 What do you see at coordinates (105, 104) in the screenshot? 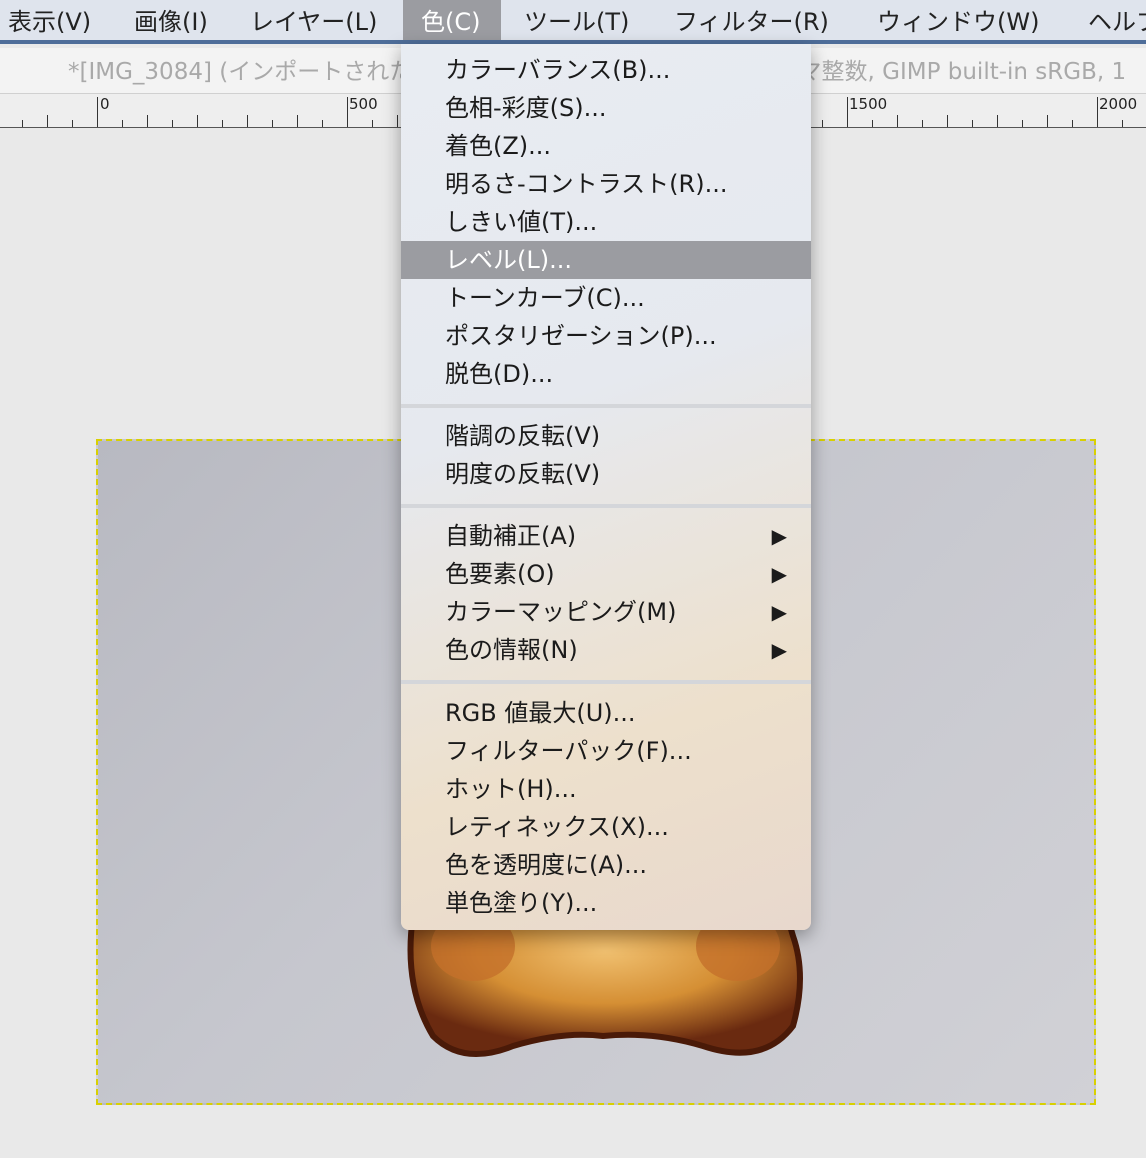
I see `ruler-label: 0` at bounding box center [105, 104].